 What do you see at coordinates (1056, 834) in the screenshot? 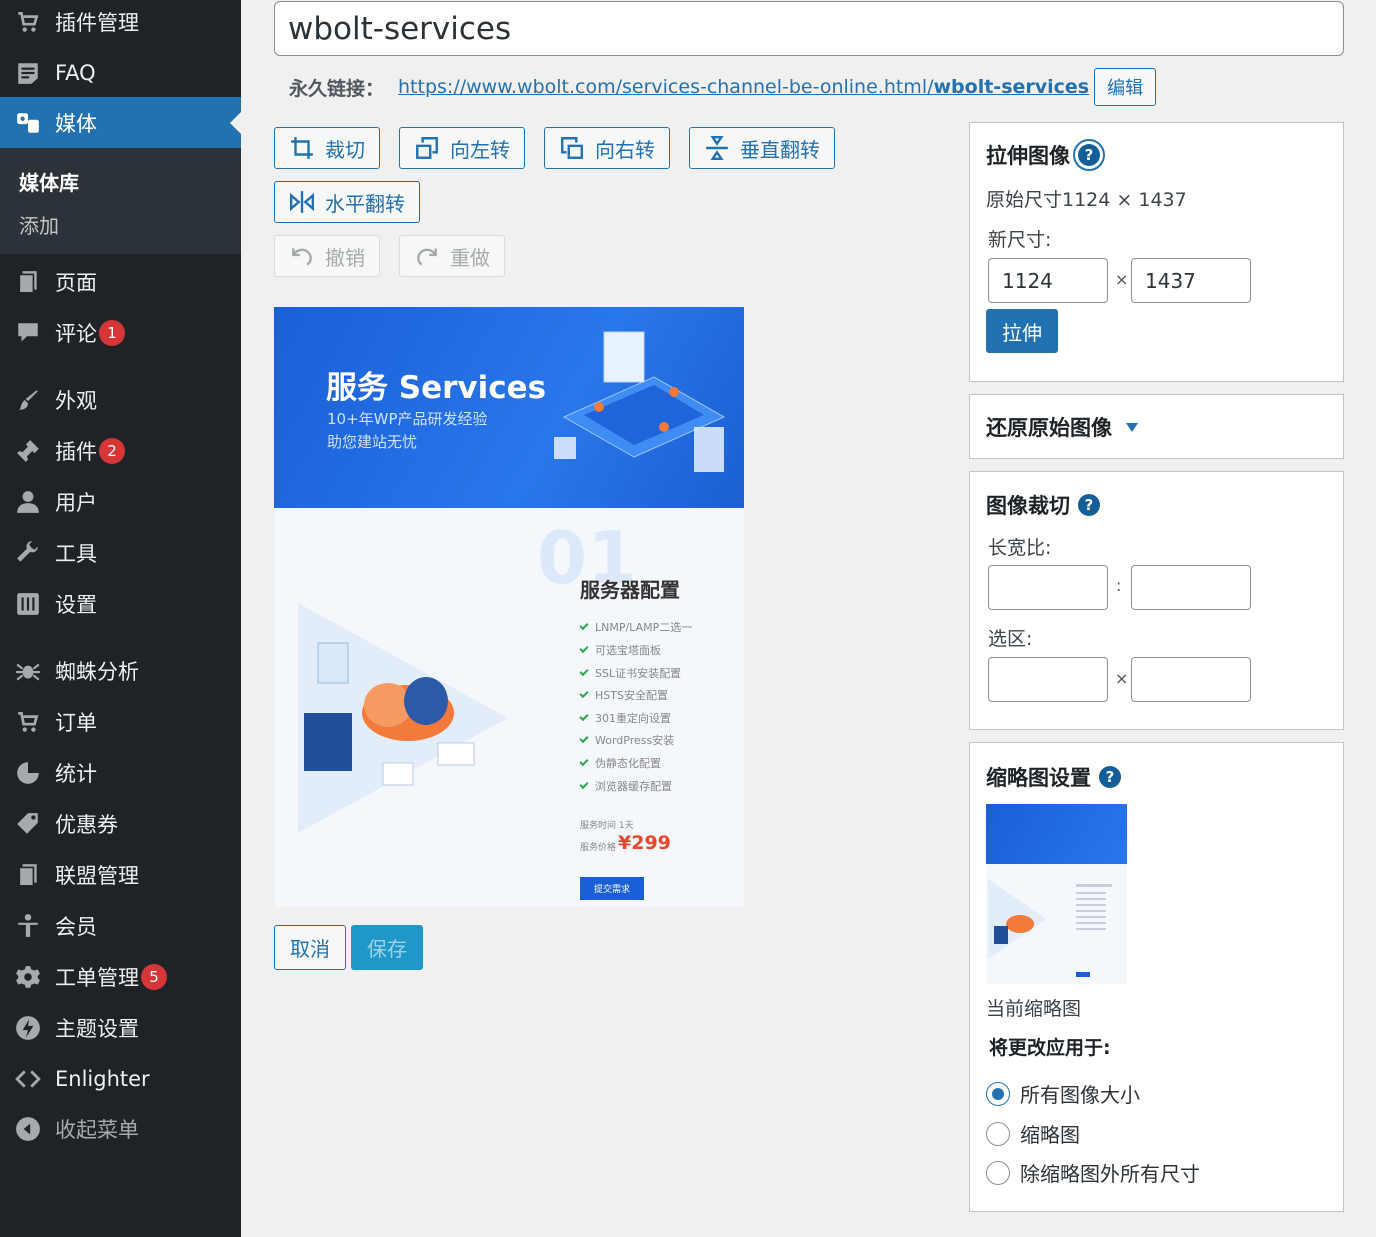
I see `thumbnail-banner` at bounding box center [1056, 834].